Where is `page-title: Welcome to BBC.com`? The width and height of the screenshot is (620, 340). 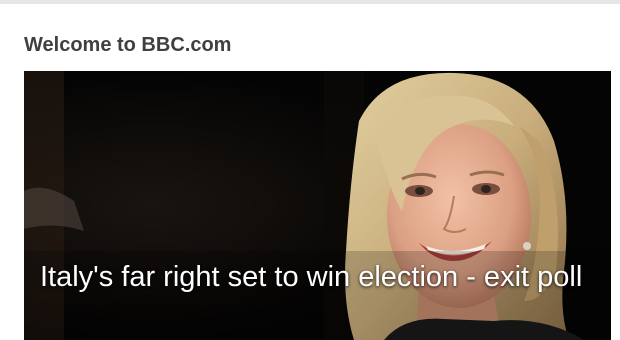
page-title: Welcome to BBC.com is located at coordinates (128, 45).